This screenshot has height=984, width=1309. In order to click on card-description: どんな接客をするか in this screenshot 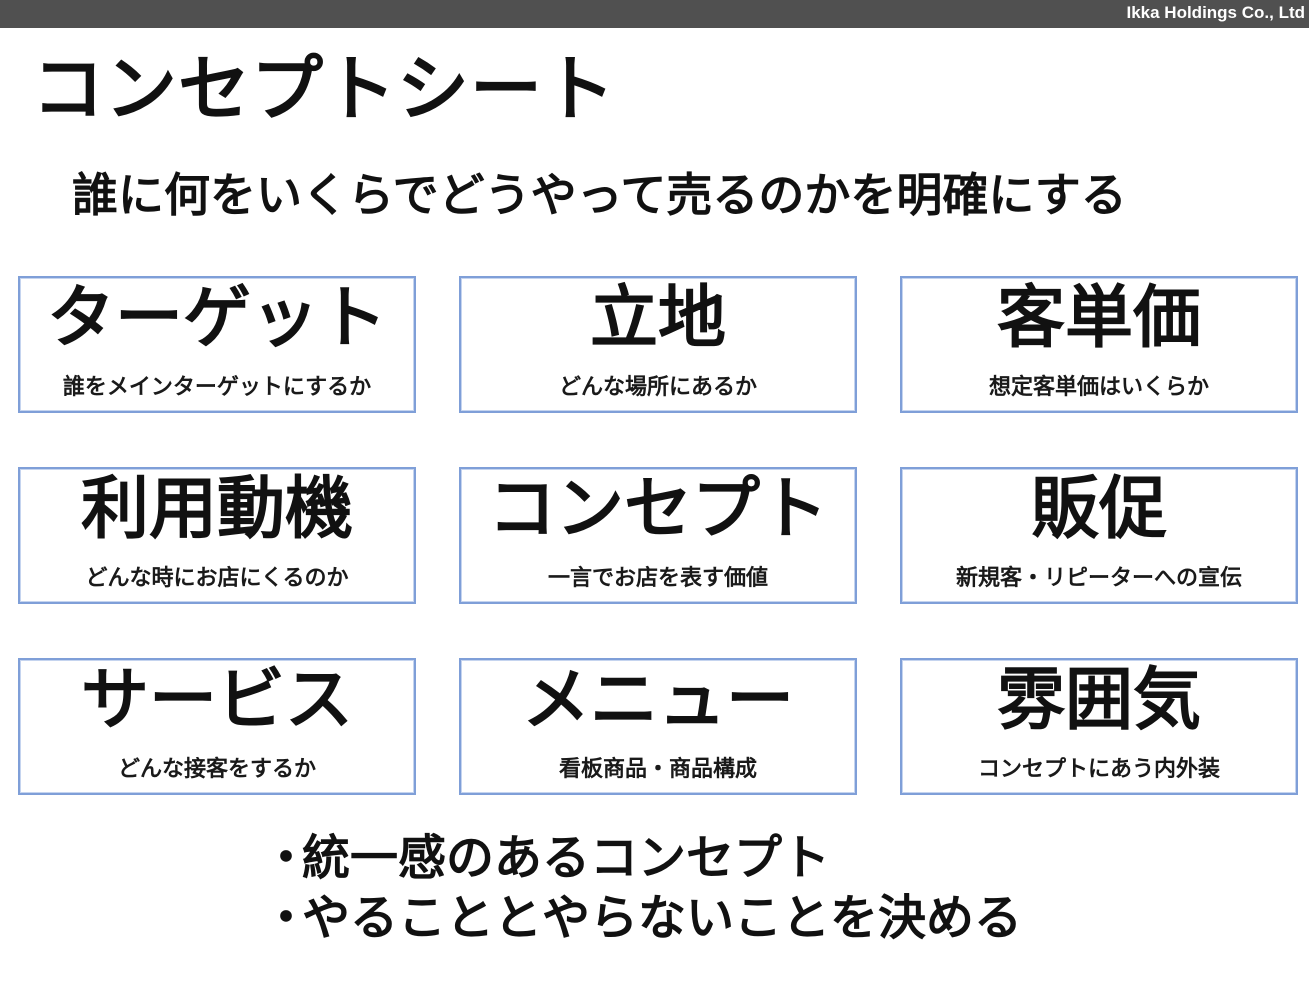, I will do `click(216, 769)`.